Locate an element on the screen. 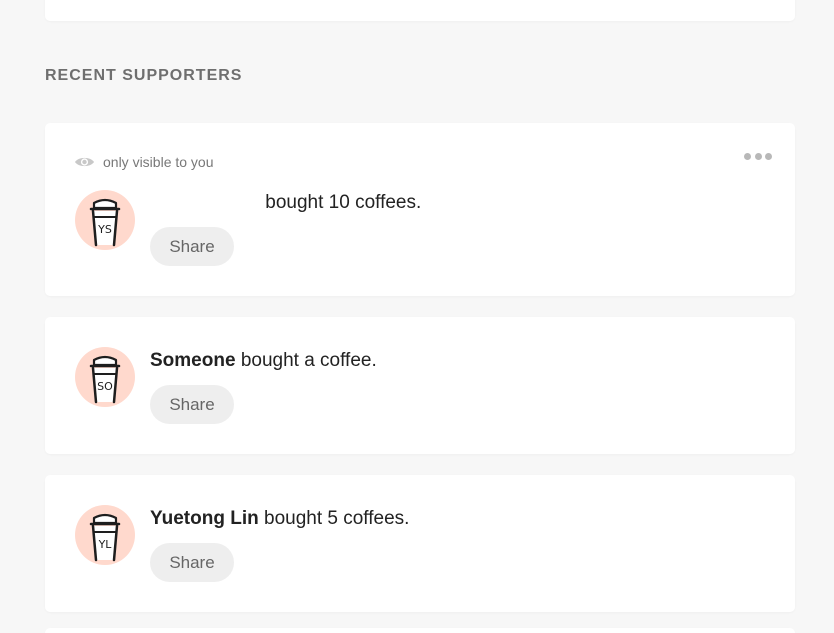 The width and height of the screenshot is (834, 633). avatar: YS is located at coordinates (105, 220).